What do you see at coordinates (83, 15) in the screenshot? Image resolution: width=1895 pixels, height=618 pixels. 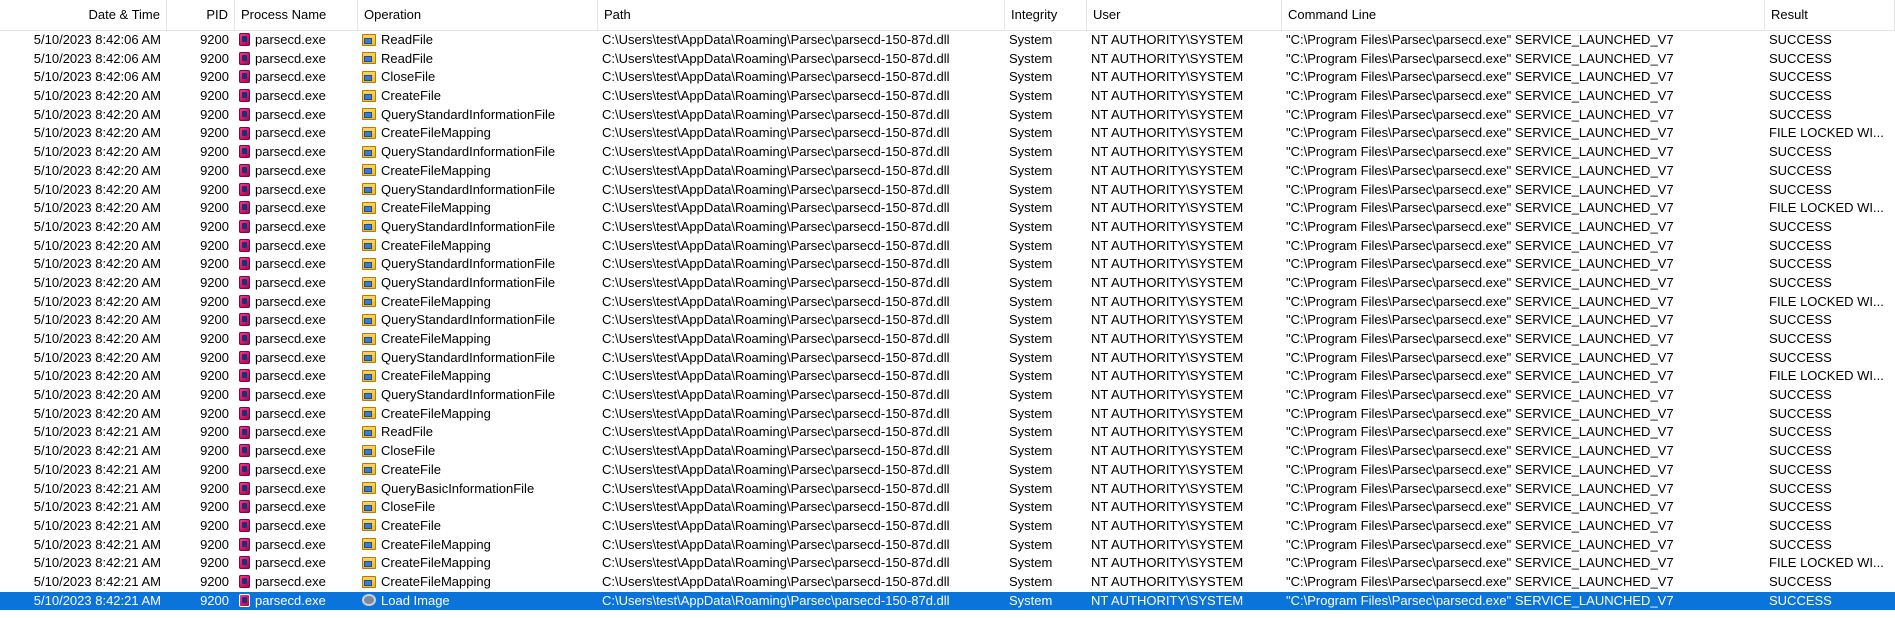 I see `column-header-date: Date & Time` at bounding box center [83, 15].